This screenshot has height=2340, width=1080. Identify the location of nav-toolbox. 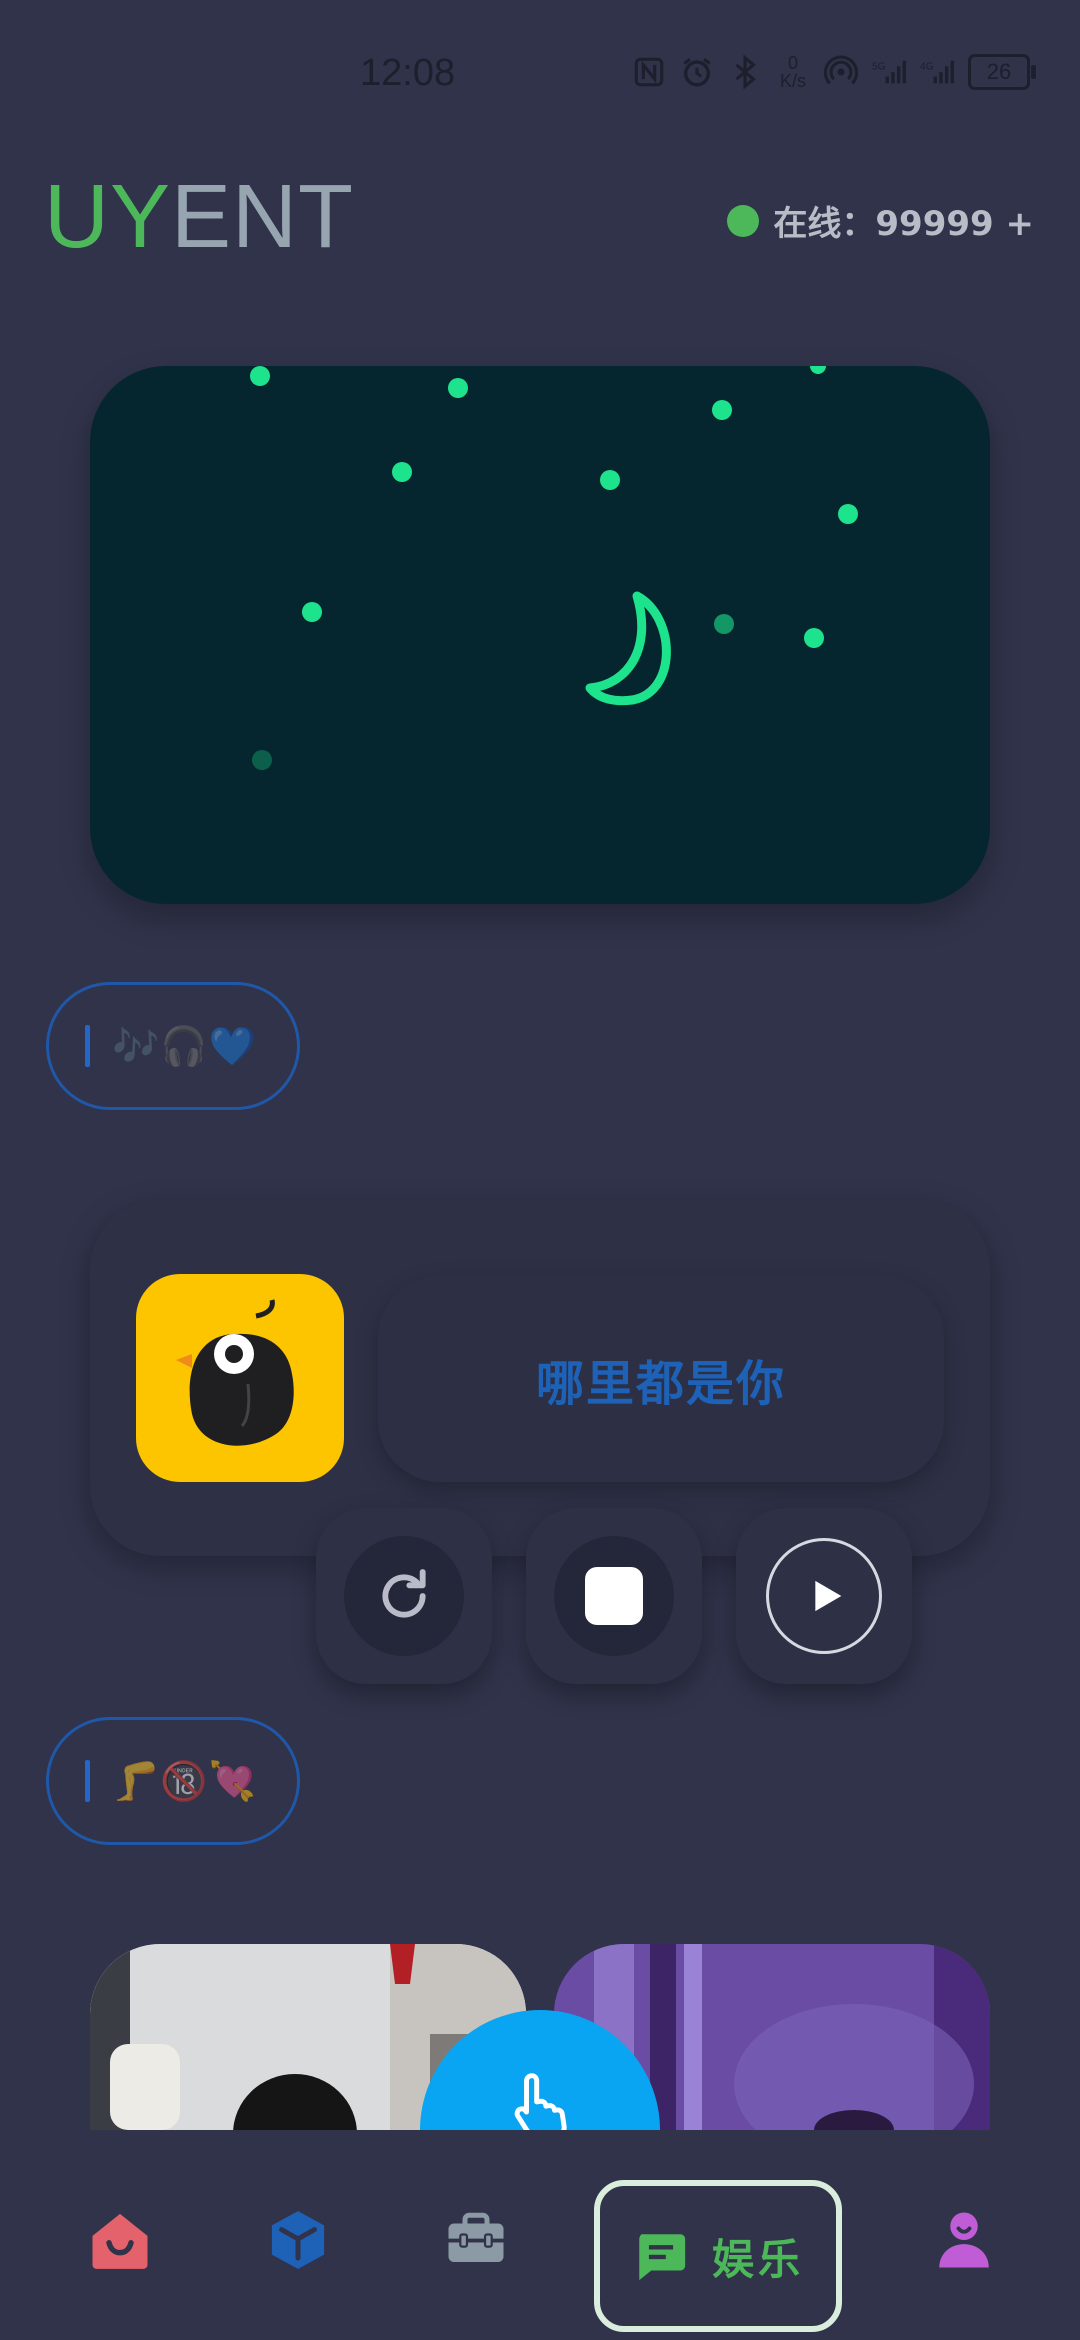
(476, 2240).